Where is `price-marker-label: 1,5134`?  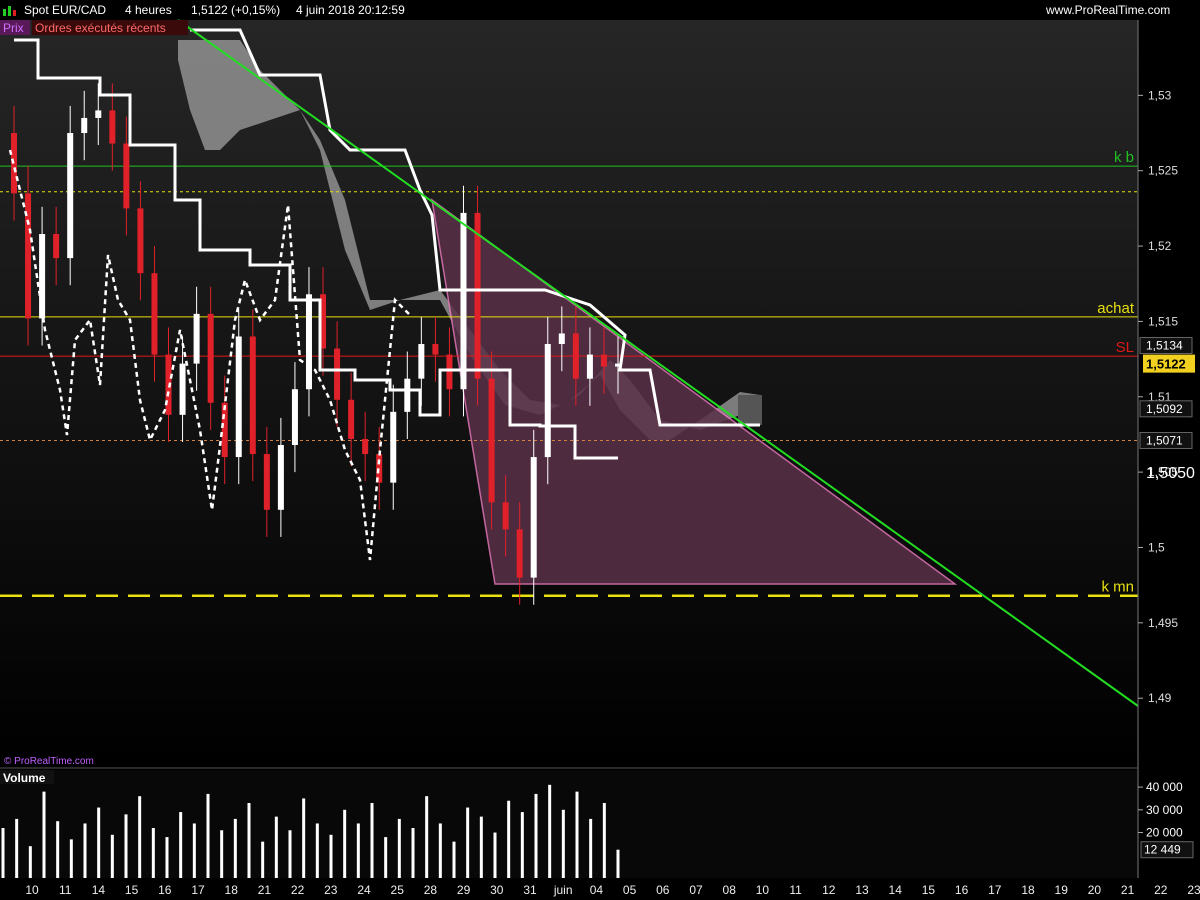 price-marker-label: 1,5134 is located at coordinates (1164, 346).